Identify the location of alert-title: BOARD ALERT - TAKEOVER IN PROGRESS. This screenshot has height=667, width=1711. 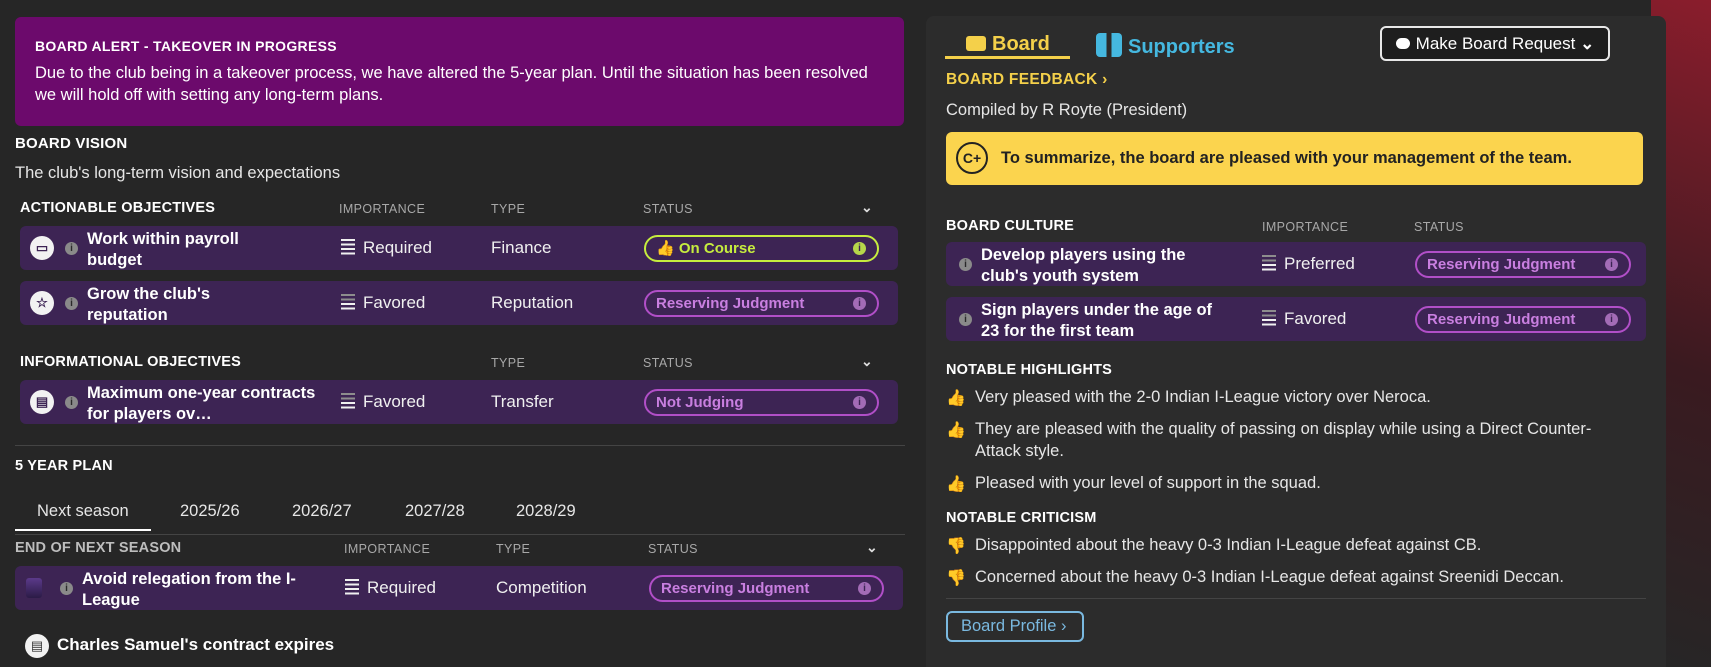
(186, 46).